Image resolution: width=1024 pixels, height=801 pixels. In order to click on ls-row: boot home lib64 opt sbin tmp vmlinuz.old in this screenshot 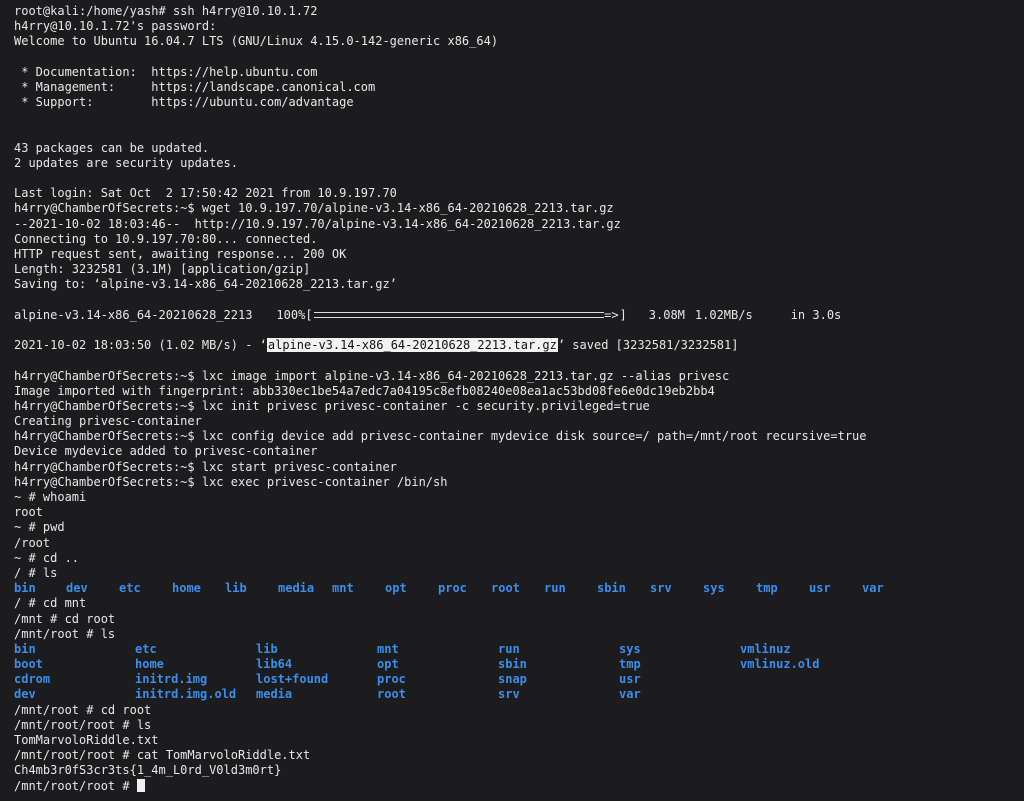, I will do `click(519, 664)`.